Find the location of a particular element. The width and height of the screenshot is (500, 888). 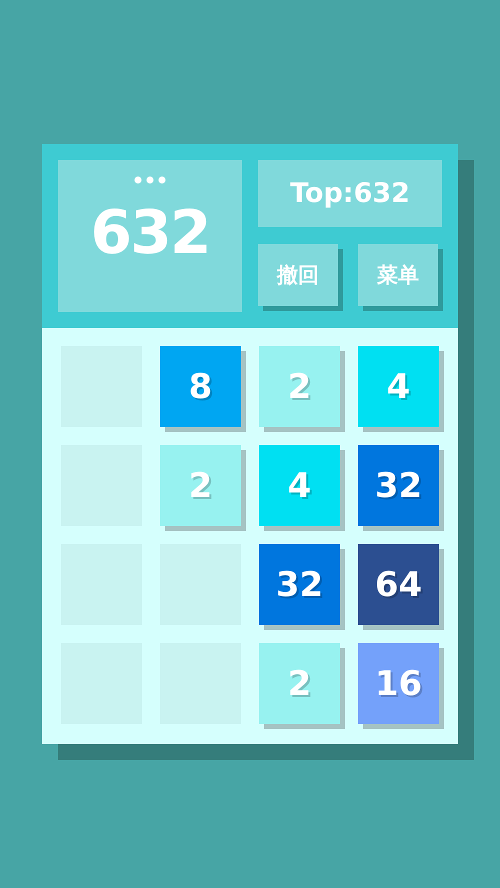

more-icon is located at coordinates (150, 180).